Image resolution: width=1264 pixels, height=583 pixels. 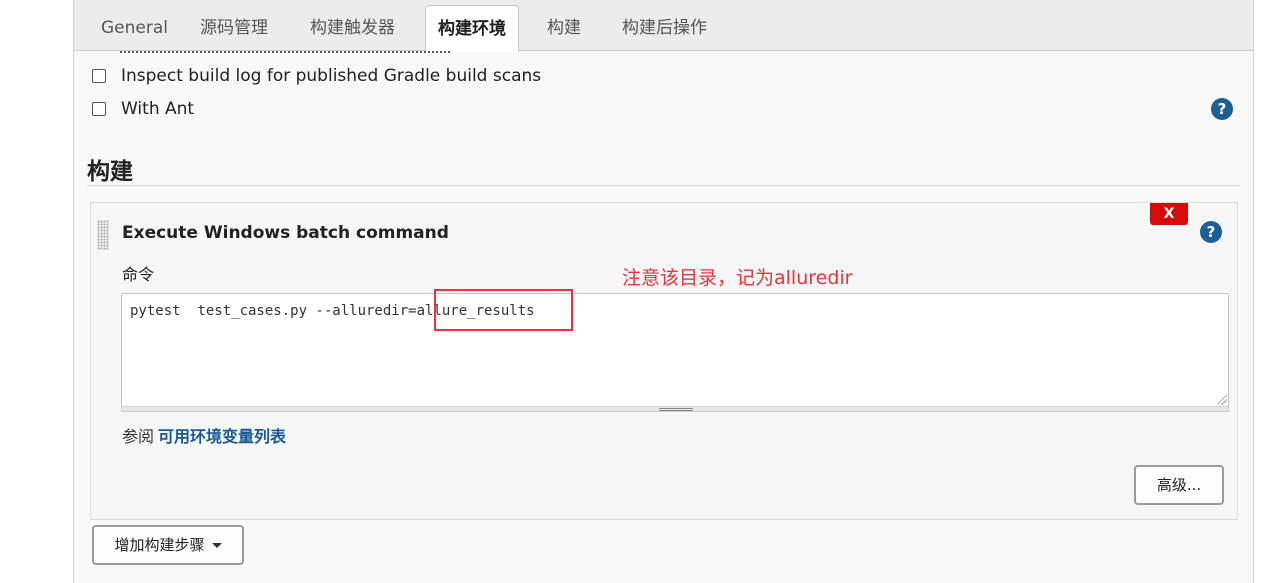 What do you see at coordinates (138, 436) in the screenshot?
I see `see-also-prefix: 参阅` at bounding box center [138, 436].